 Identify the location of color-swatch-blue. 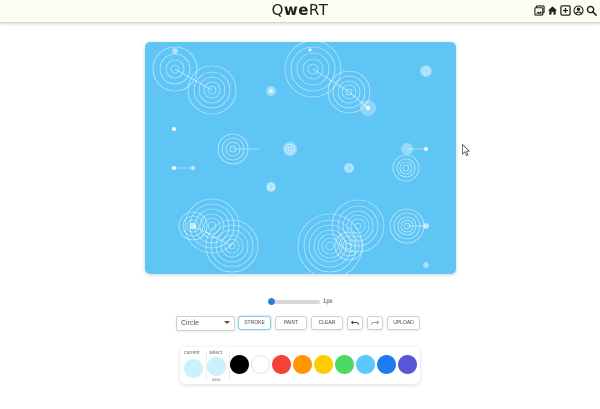
(386, 364).